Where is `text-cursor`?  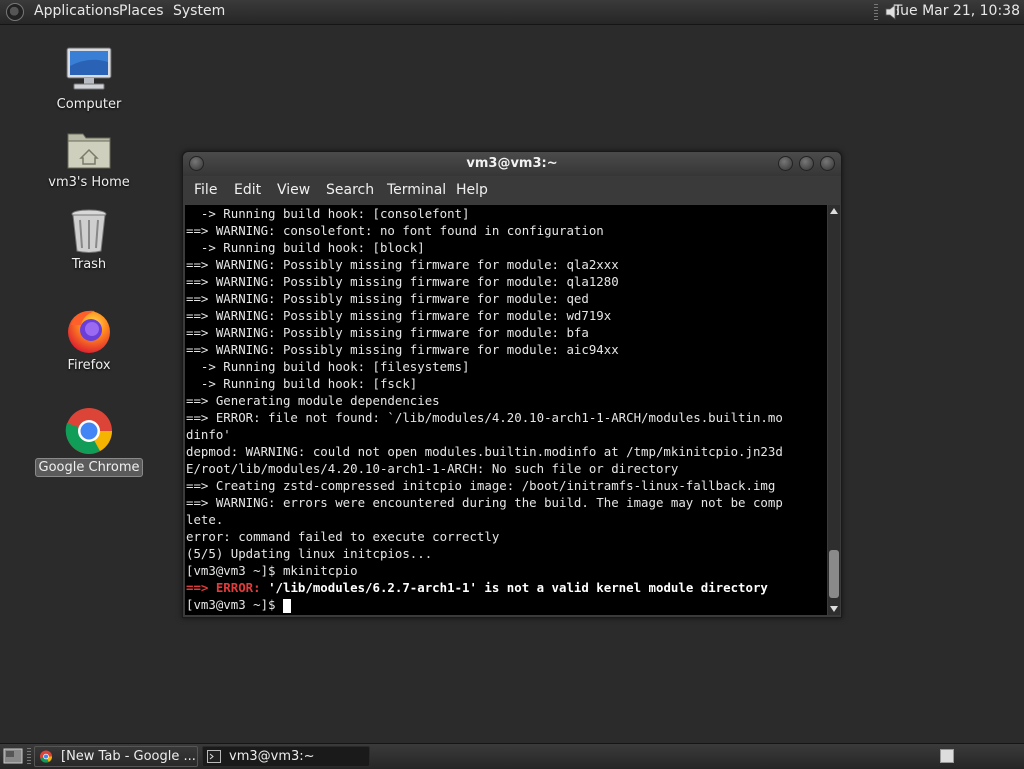 text-cursor is located at coordinates (286, 605).